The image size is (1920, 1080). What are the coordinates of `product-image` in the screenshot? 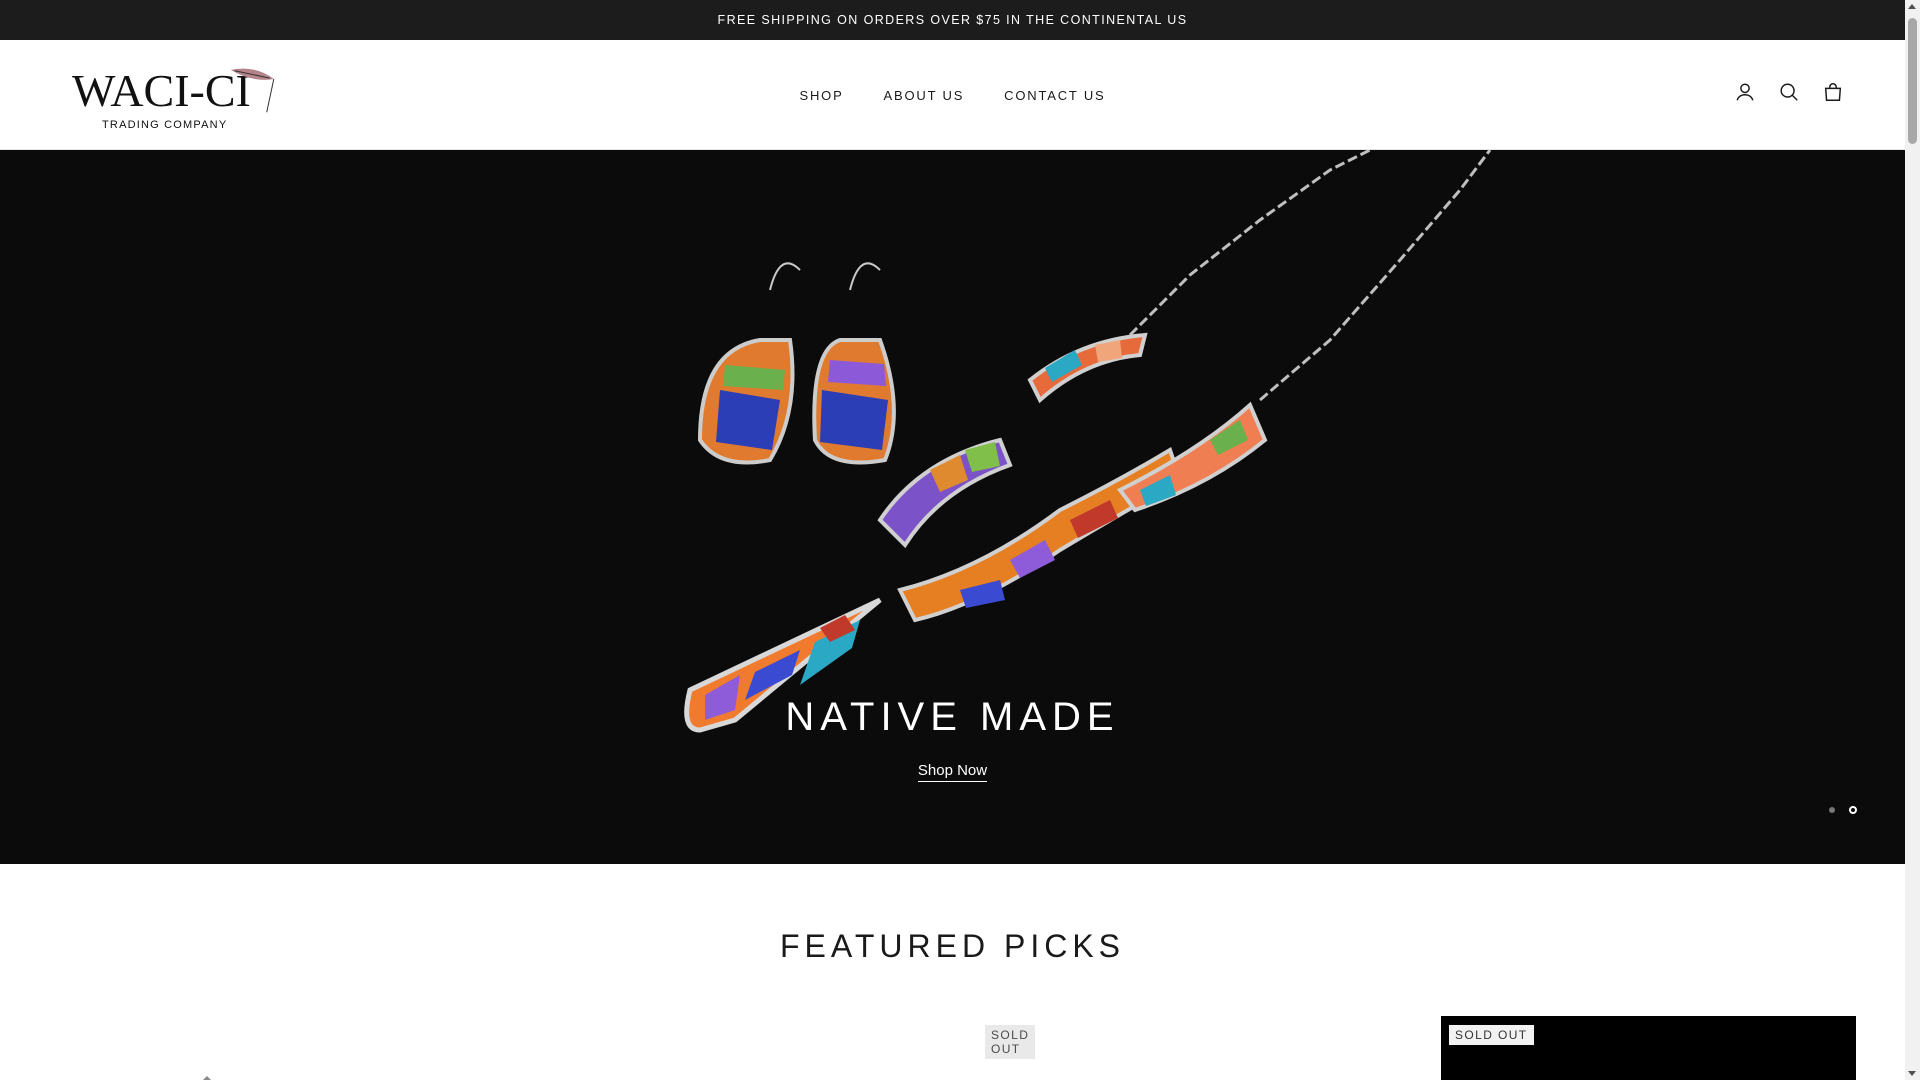 It's located at (207, 1078).